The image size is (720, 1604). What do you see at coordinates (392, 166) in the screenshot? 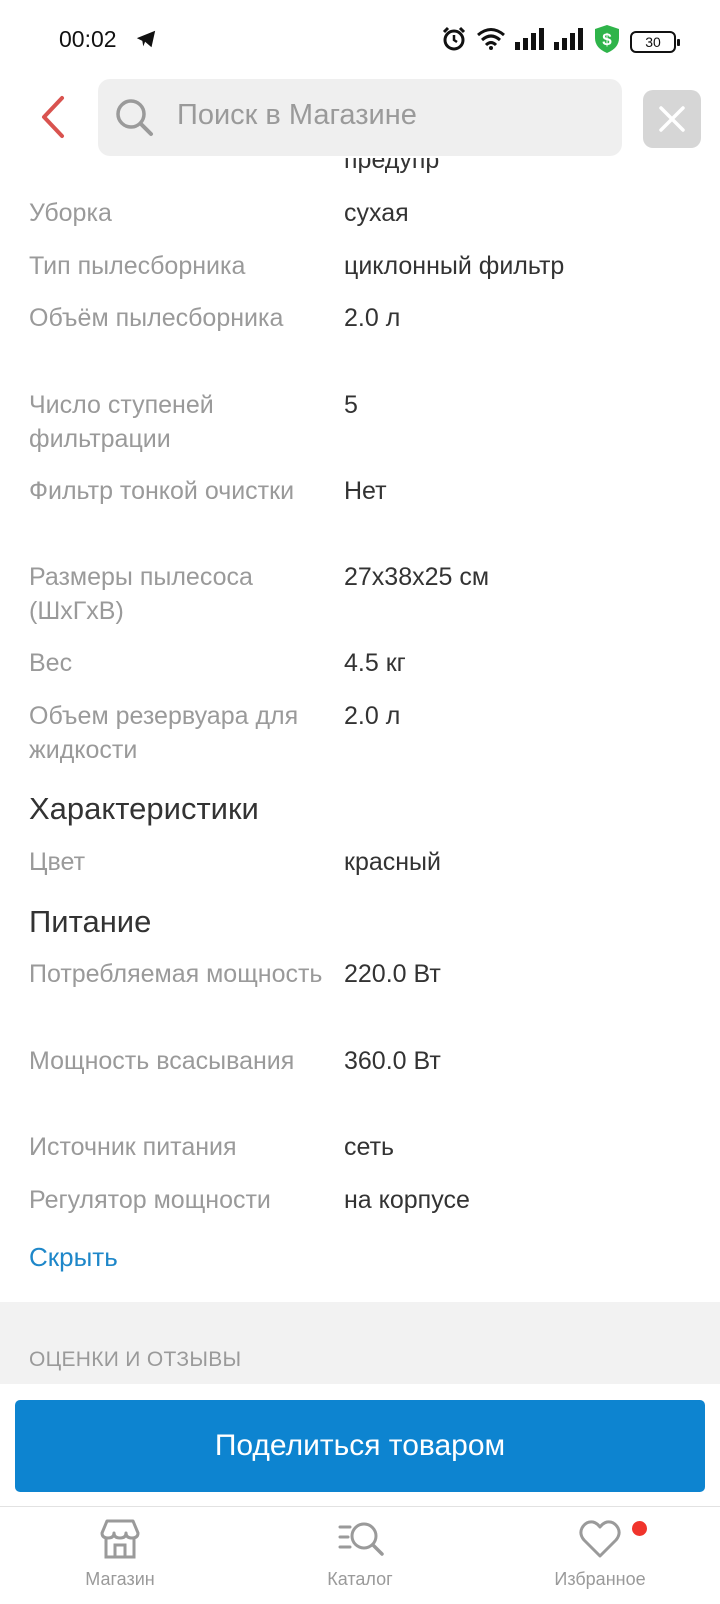
I see `clipped-value: предупр` at bounding box center [392, 166].